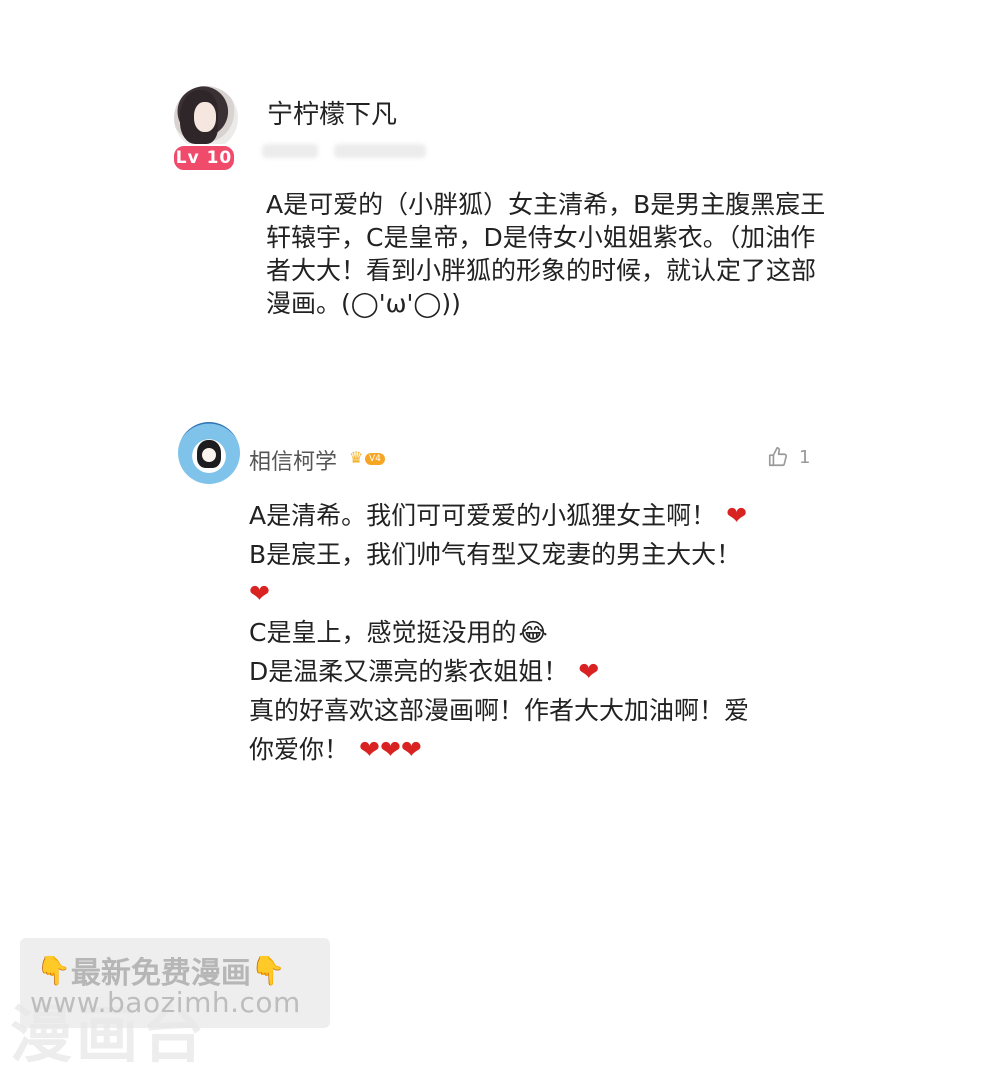  What do you see at coordinates (290, 151) in the screenshot?
I see `blurred-timestamp` at bounding box center [290, 151].